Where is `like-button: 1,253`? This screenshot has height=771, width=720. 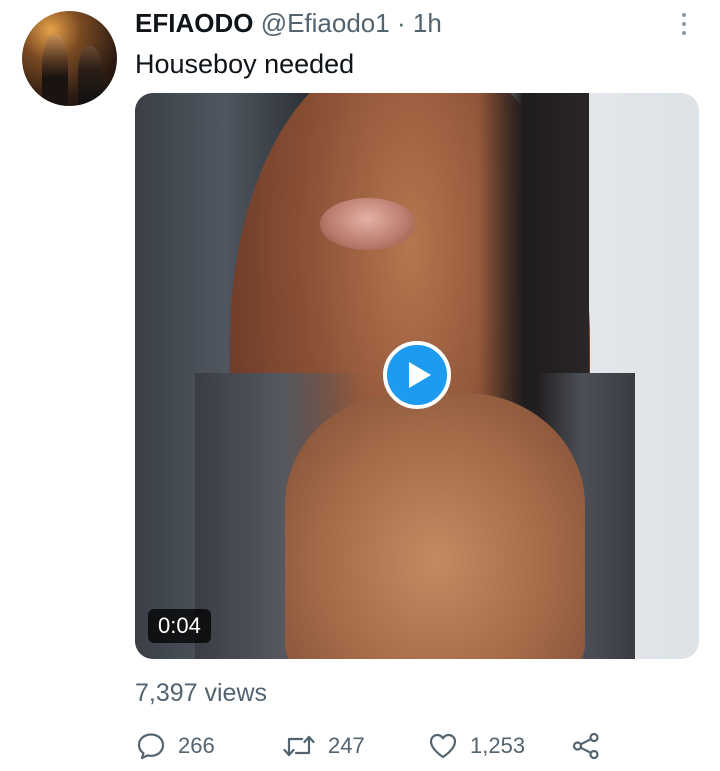
like-button: 1,253 is located at coordinates (476, 746).